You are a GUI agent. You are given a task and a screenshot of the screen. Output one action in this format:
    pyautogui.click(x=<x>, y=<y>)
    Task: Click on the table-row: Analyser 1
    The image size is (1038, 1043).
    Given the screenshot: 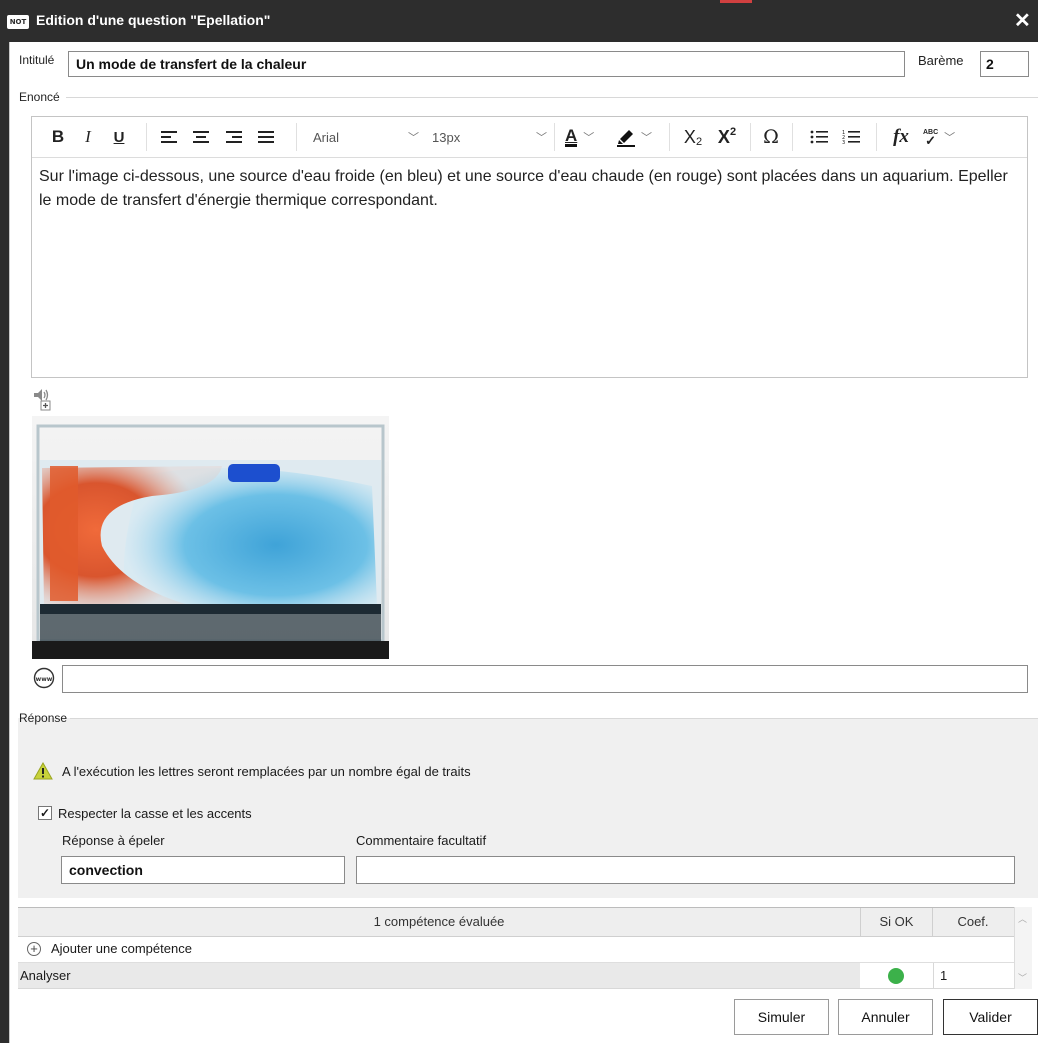 What is the action you would take?
    pyautogui.click(x=516, y=976)
    